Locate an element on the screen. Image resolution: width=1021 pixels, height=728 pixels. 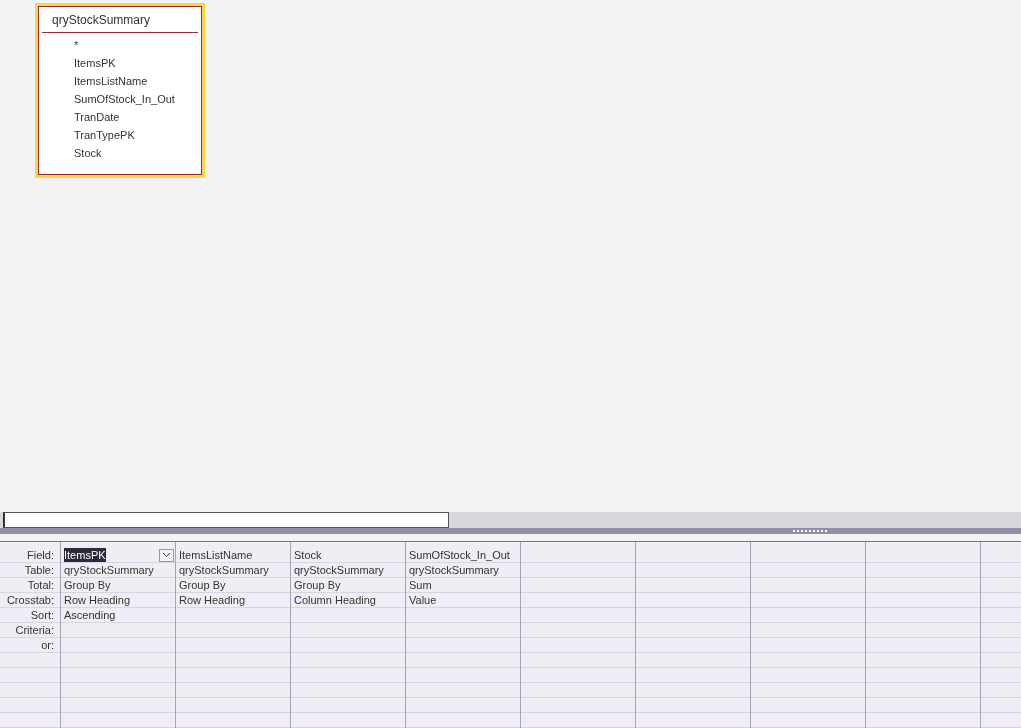
field-cell: ItemsListName is located at coordinates (232, 555).